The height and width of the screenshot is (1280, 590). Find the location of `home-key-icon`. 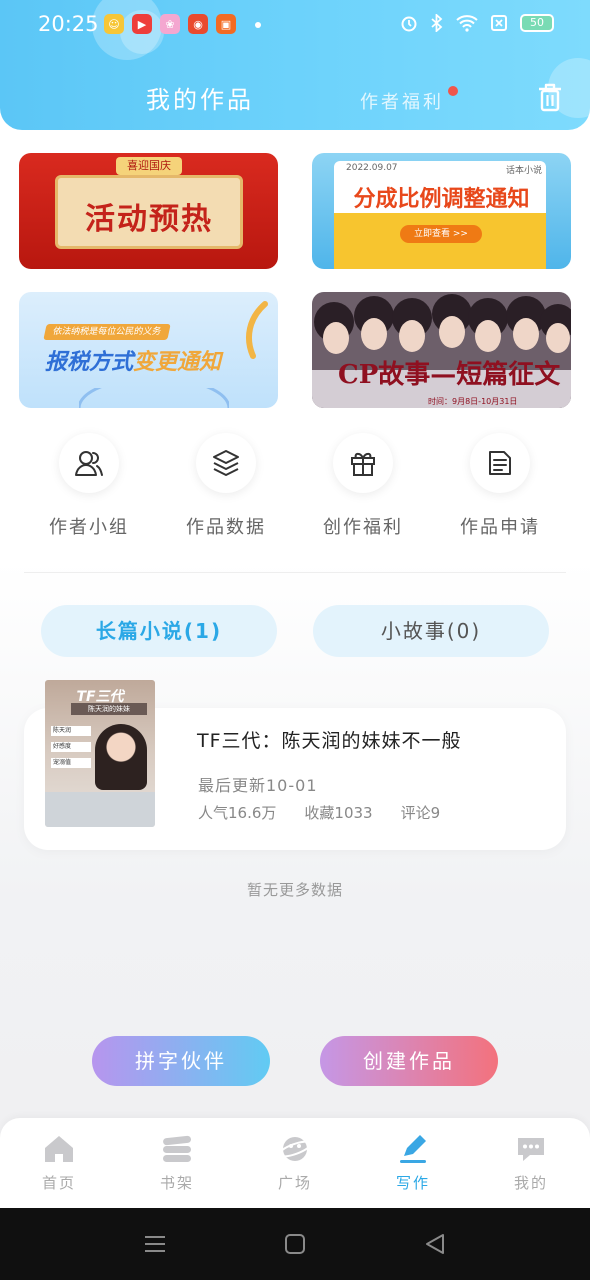

home-key-icon is located at coordinates (295, 1244).